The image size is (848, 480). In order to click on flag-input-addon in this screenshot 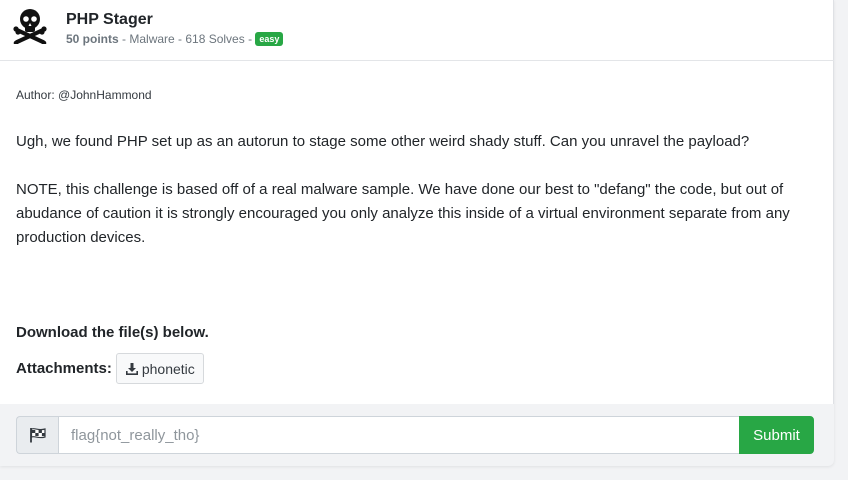, I will do `click(37, 435)`.